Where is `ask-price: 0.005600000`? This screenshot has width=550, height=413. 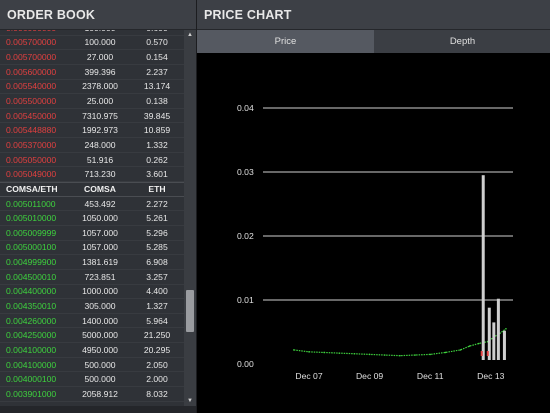
ask-price: 0.005600000 is located at coordinates (31, 71).